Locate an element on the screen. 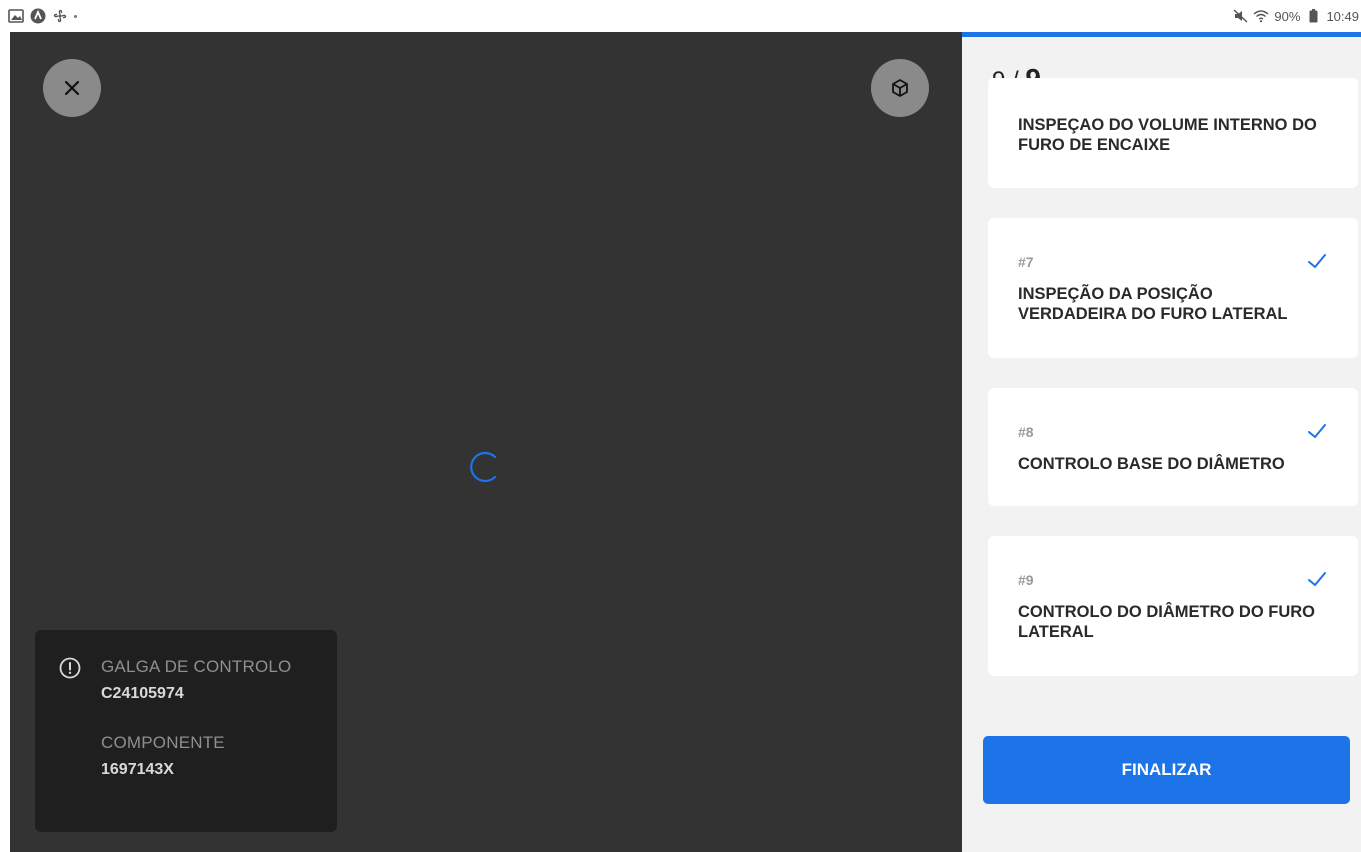 The image size is (1361, 852). step-number: #7 is located at coordinates (1026, 262).